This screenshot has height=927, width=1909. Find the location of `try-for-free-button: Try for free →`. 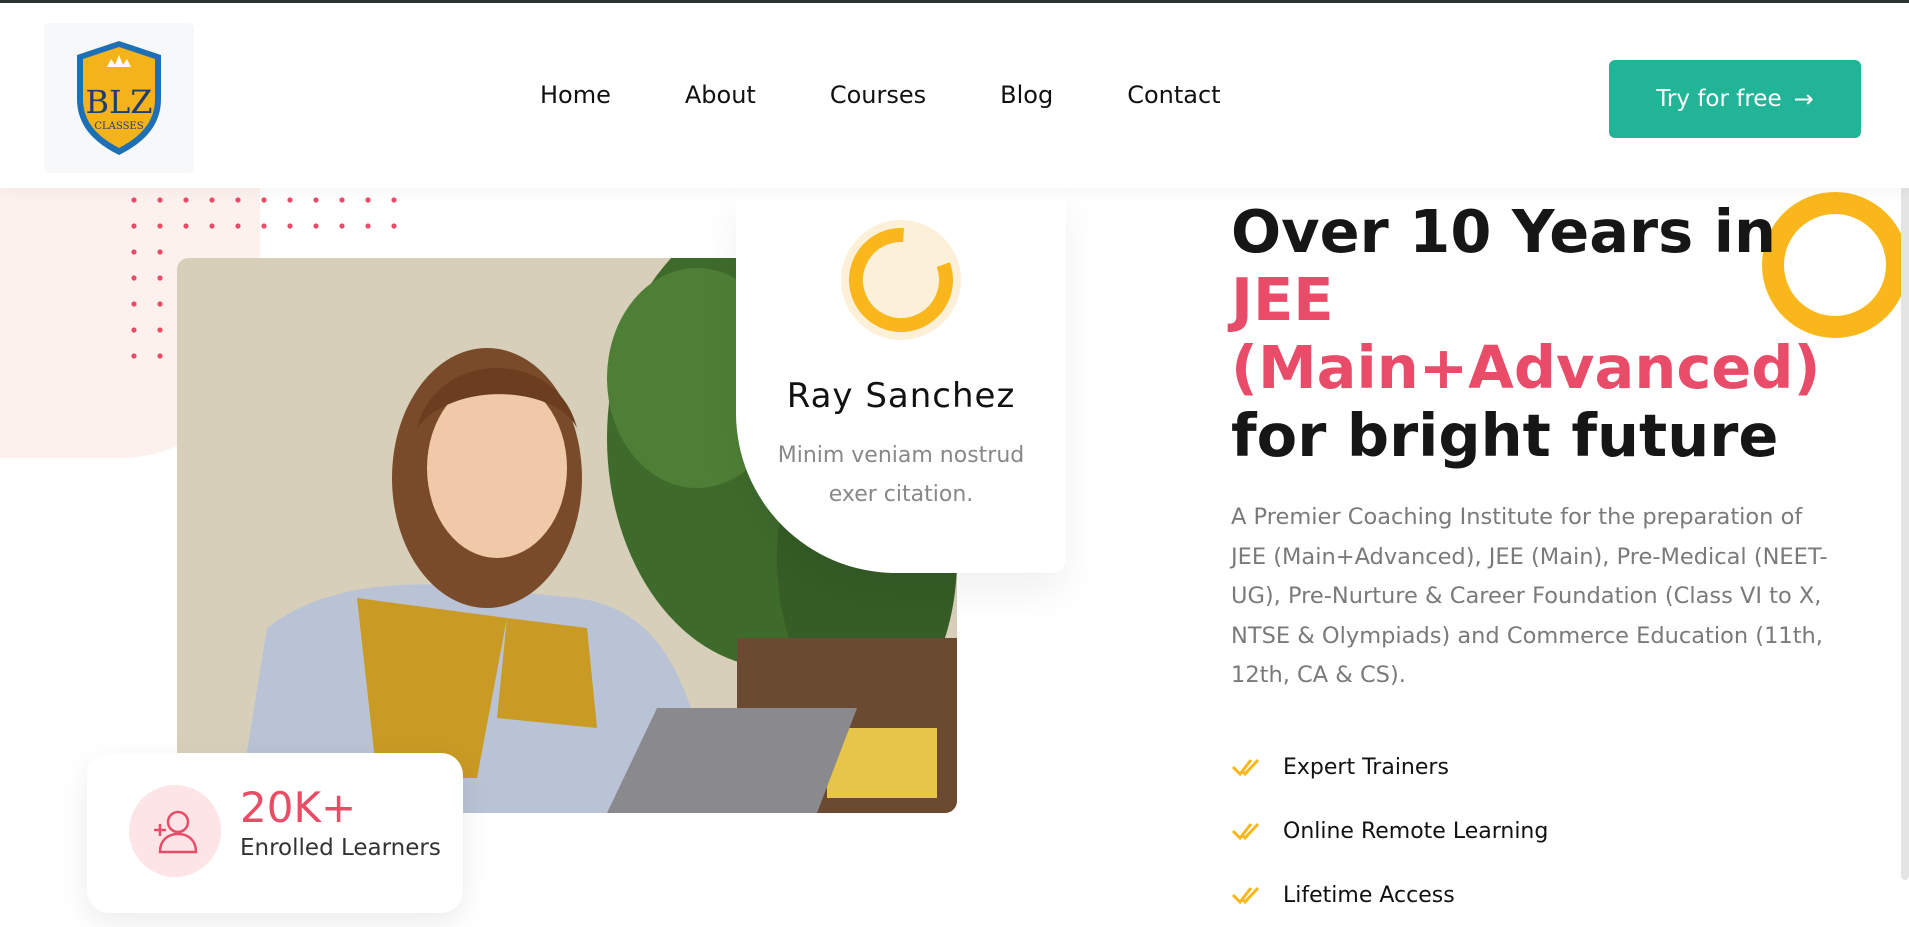

try-for-free-button: Try for free → is located at coordinates (1735, 99).